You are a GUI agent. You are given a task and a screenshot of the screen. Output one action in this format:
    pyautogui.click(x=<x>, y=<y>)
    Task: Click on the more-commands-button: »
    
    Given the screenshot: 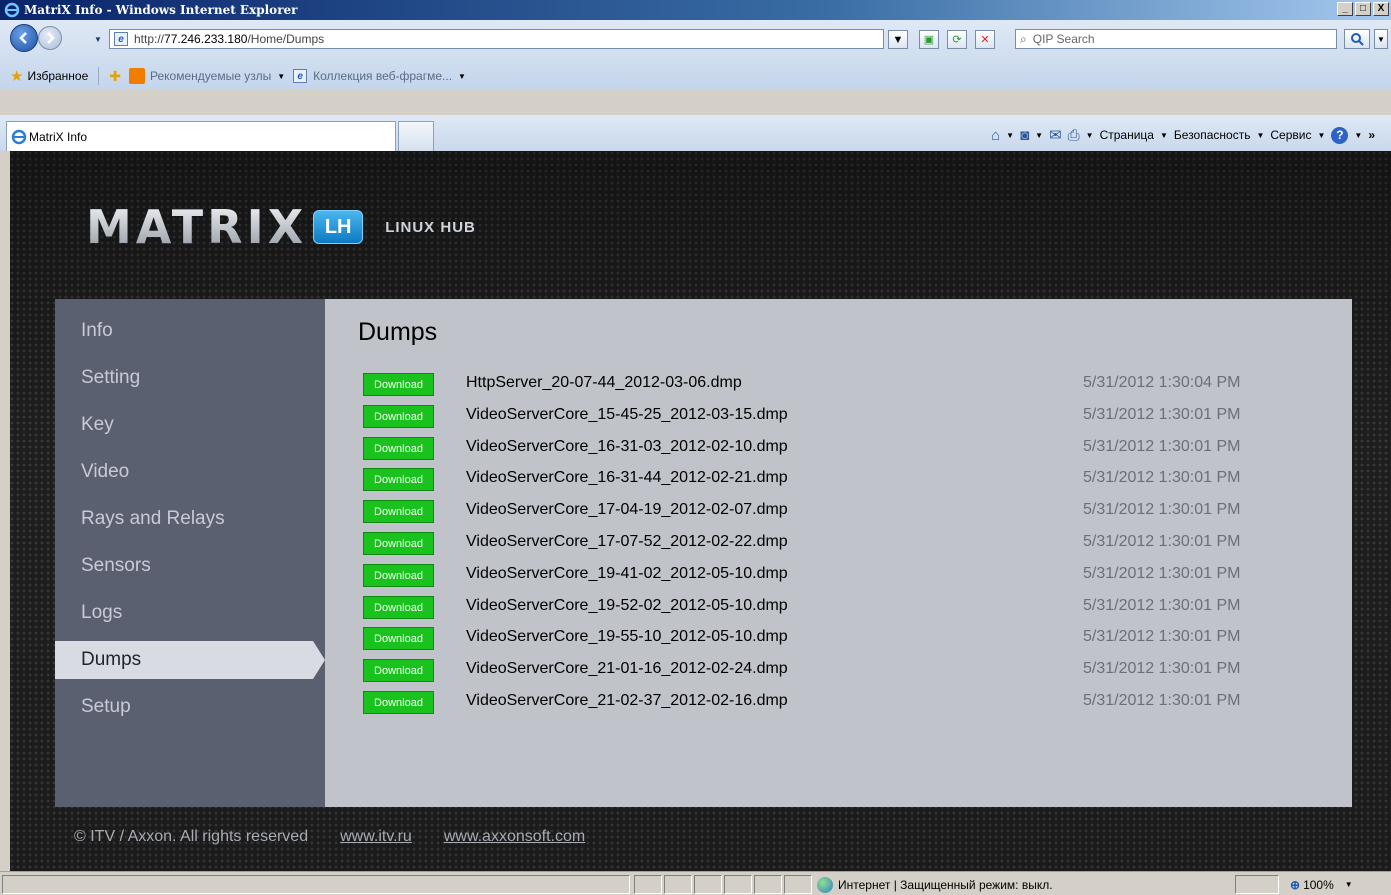 What is the action you would take?
    pyautogui.click(x=1371, y=135)
    